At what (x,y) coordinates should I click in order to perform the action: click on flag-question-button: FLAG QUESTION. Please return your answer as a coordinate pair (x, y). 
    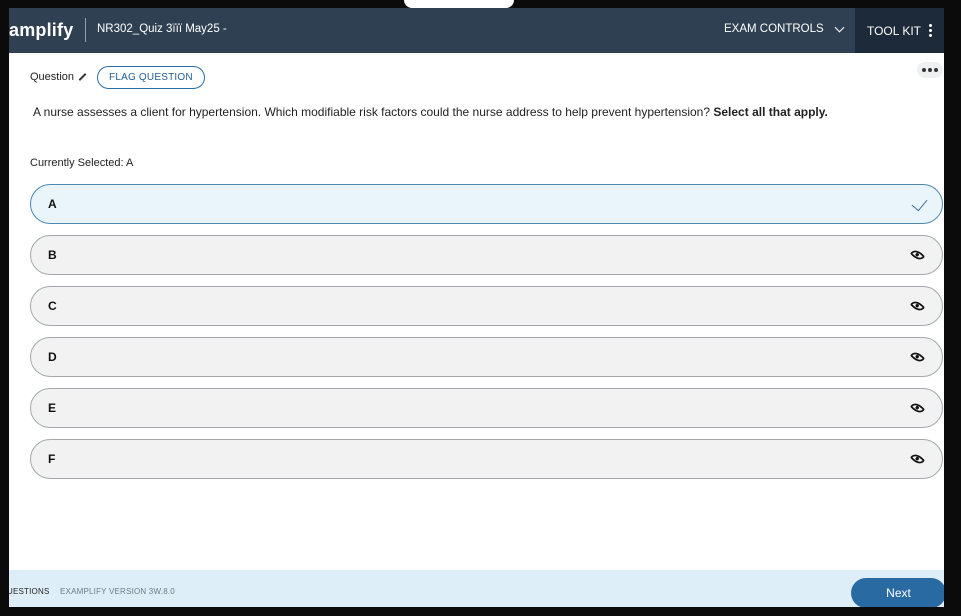
    Looking at the image, I should click on (151, 77).